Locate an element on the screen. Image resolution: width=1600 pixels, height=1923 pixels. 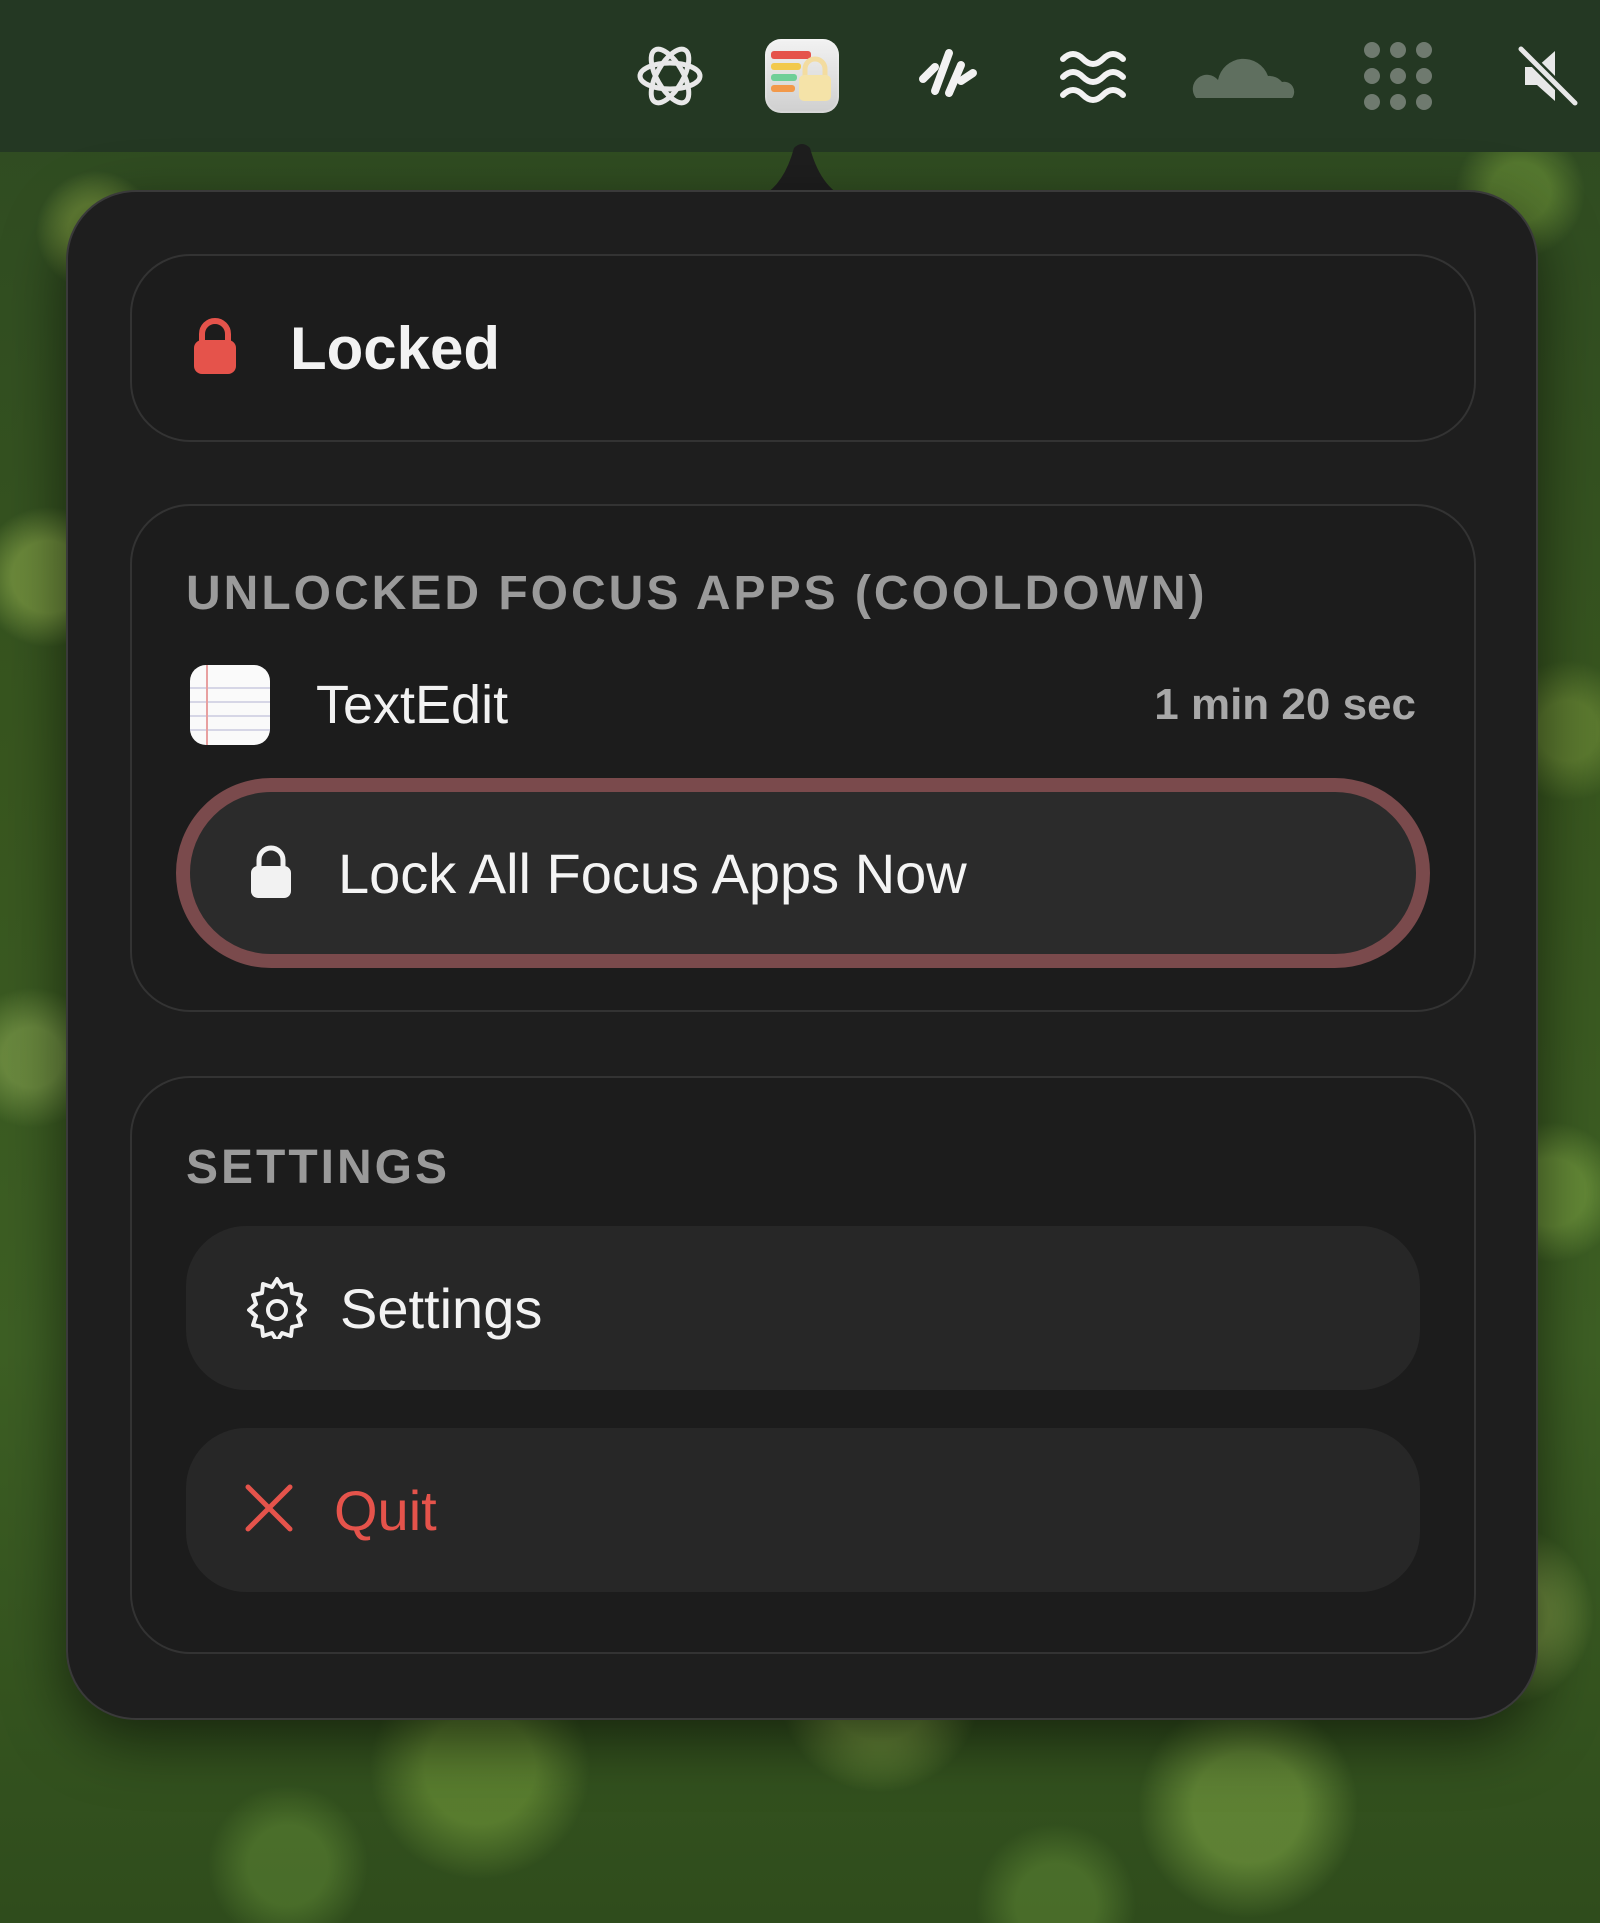
waveform-icon is located at coordinates (948, 76).